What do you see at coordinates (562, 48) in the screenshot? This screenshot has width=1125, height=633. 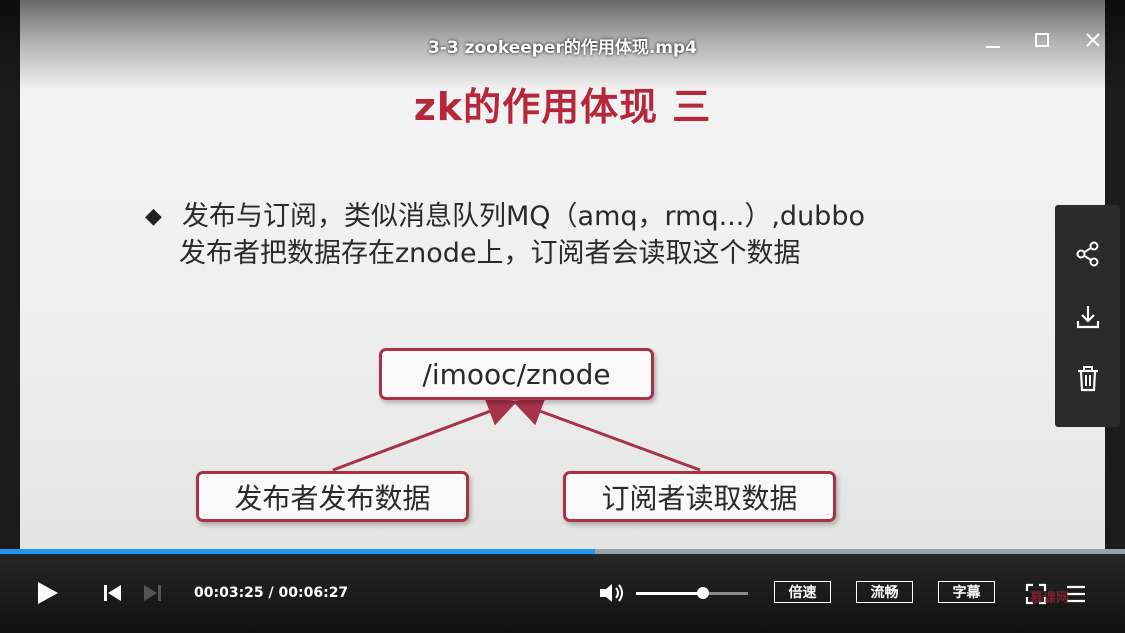 I see `video-title: 3-3 zookeeper的作用体现.mp4` at bounding box center [562, 48].